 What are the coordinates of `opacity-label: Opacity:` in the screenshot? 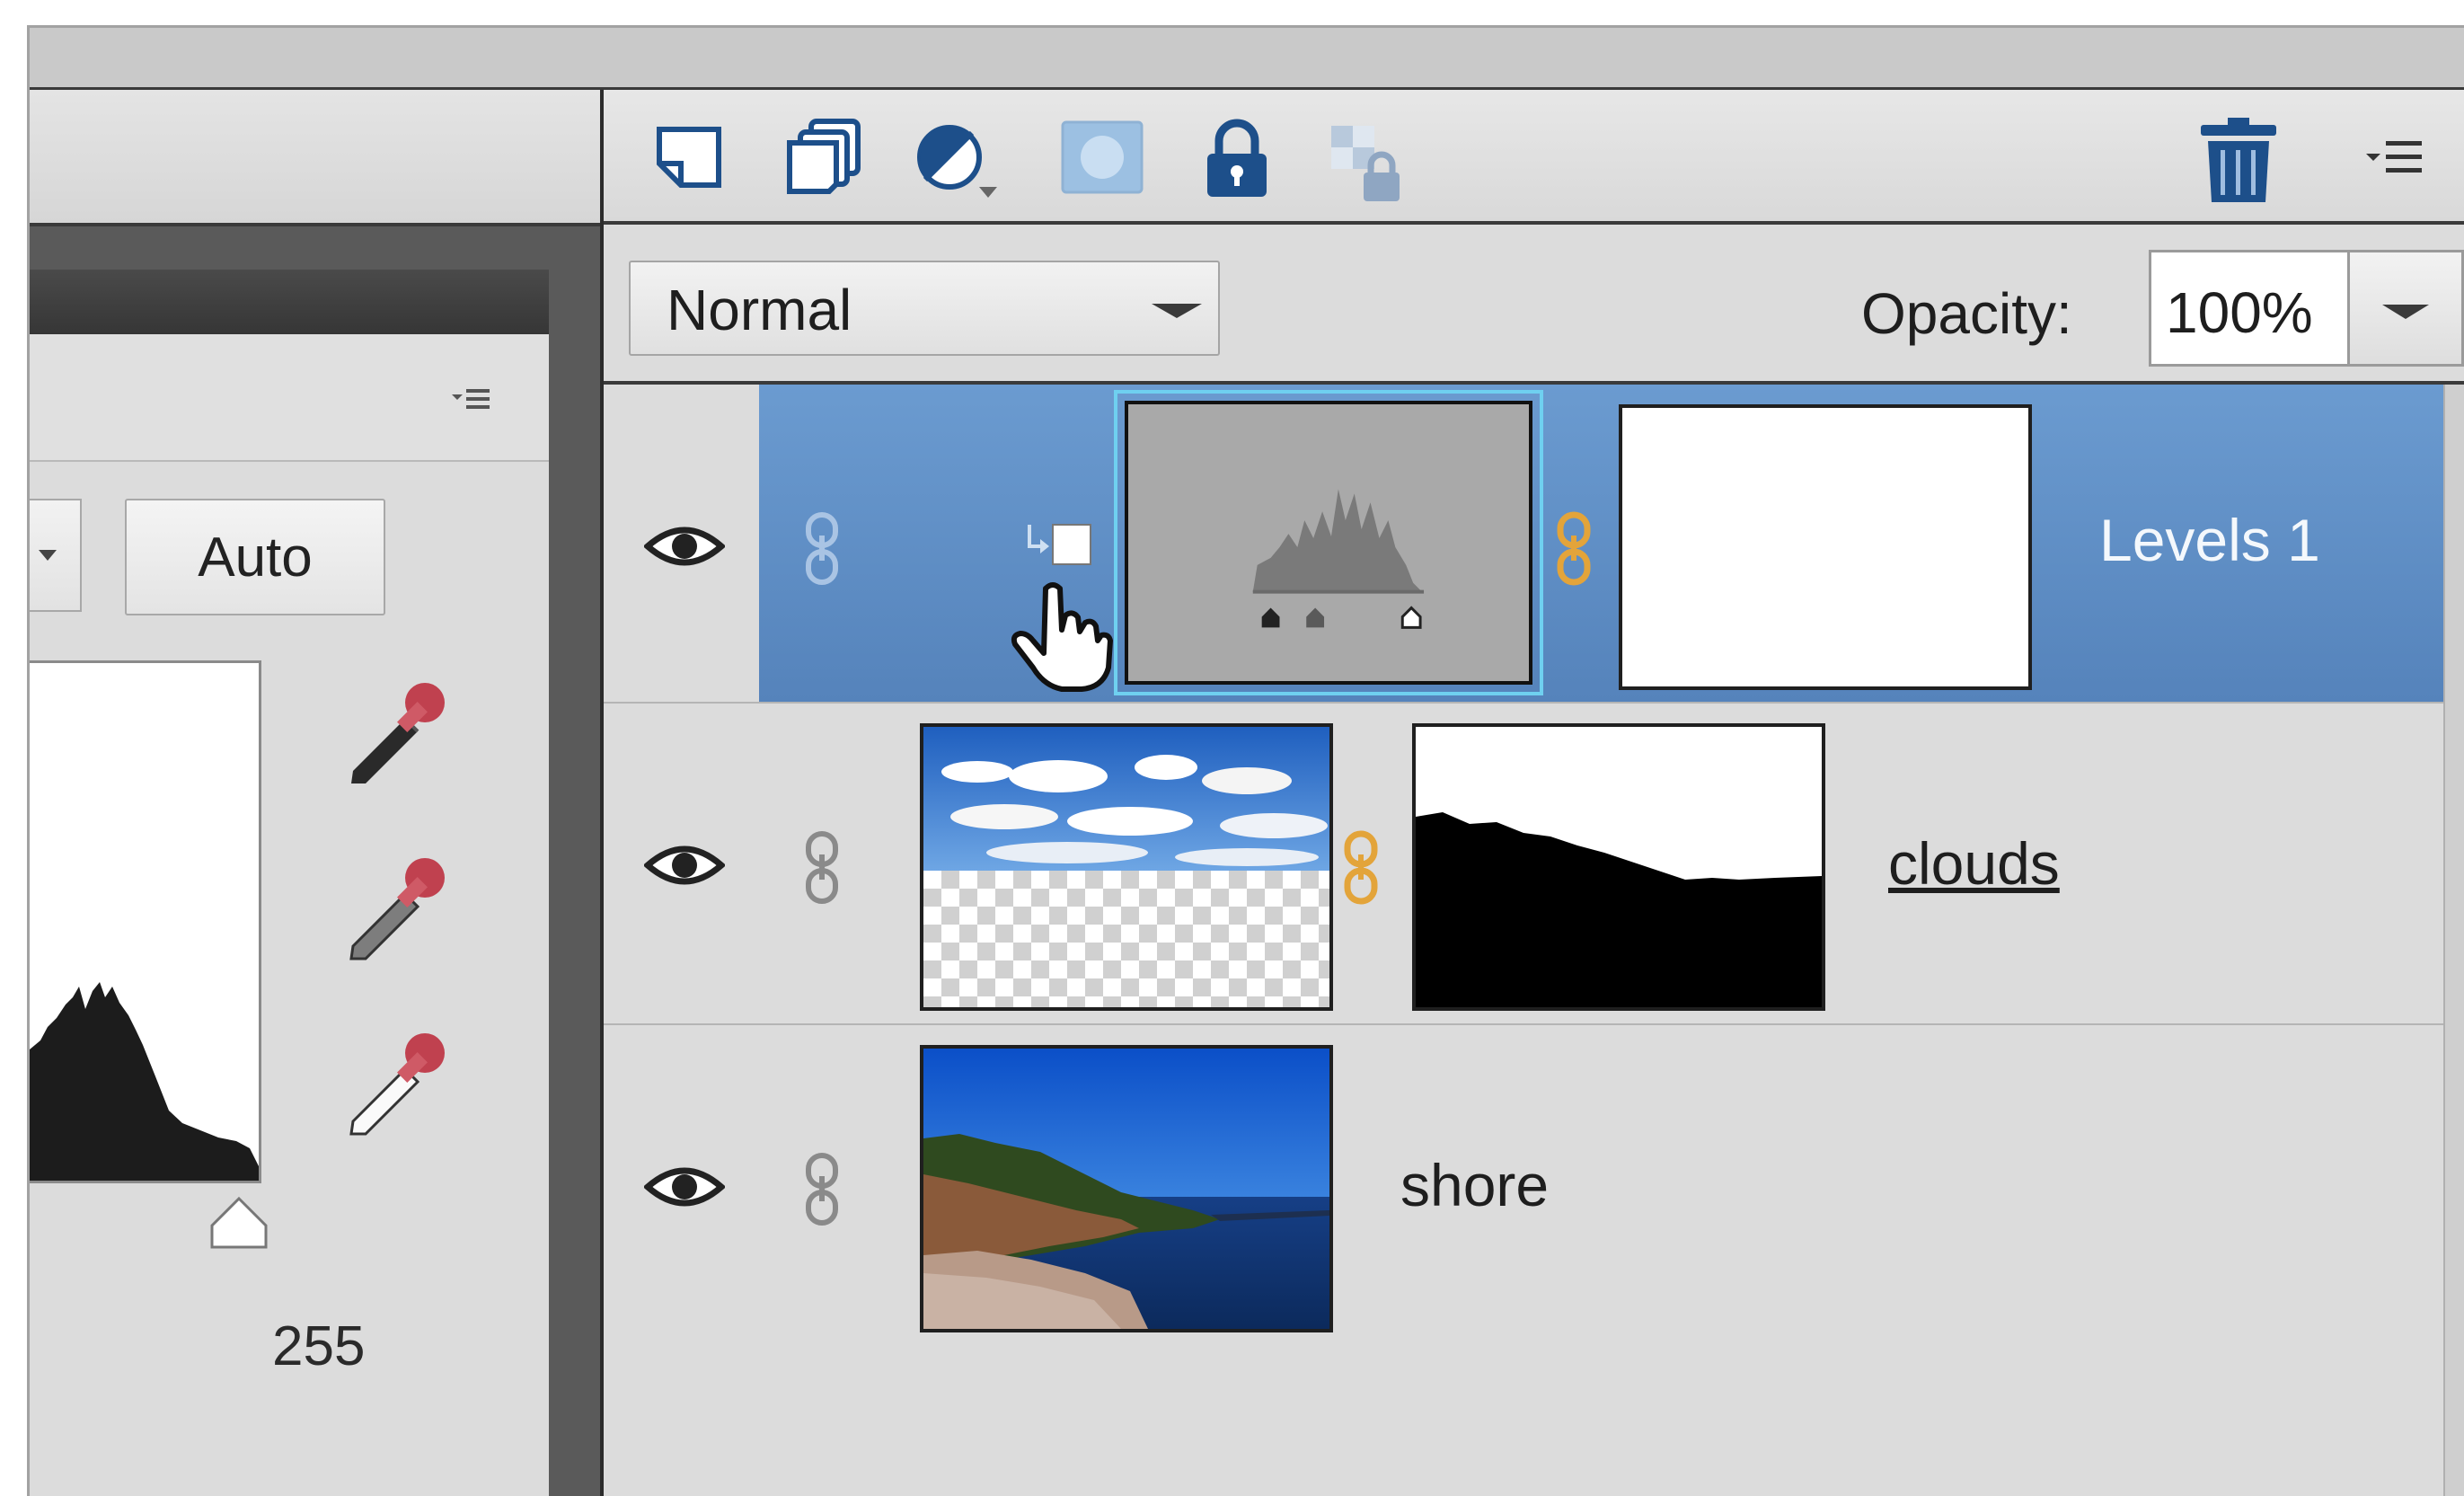 It's located at (1966, 313).